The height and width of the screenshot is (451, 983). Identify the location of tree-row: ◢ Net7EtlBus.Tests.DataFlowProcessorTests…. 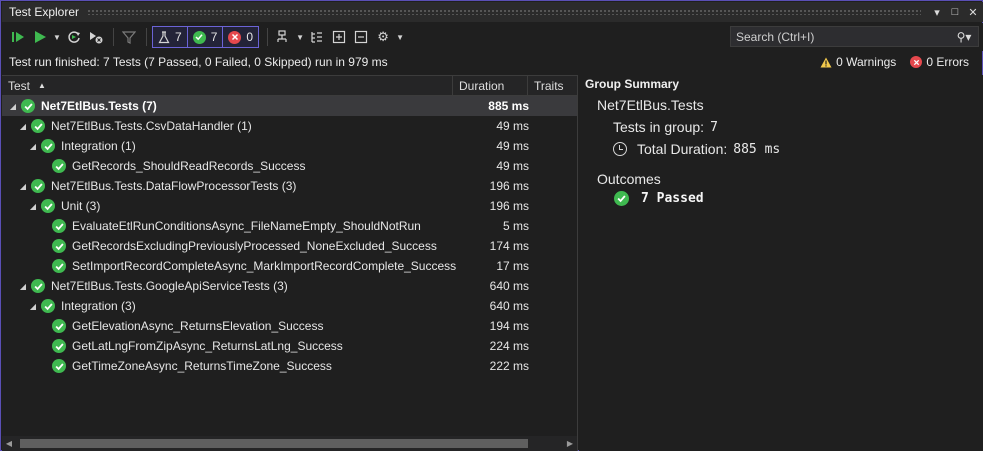
(289, 186).